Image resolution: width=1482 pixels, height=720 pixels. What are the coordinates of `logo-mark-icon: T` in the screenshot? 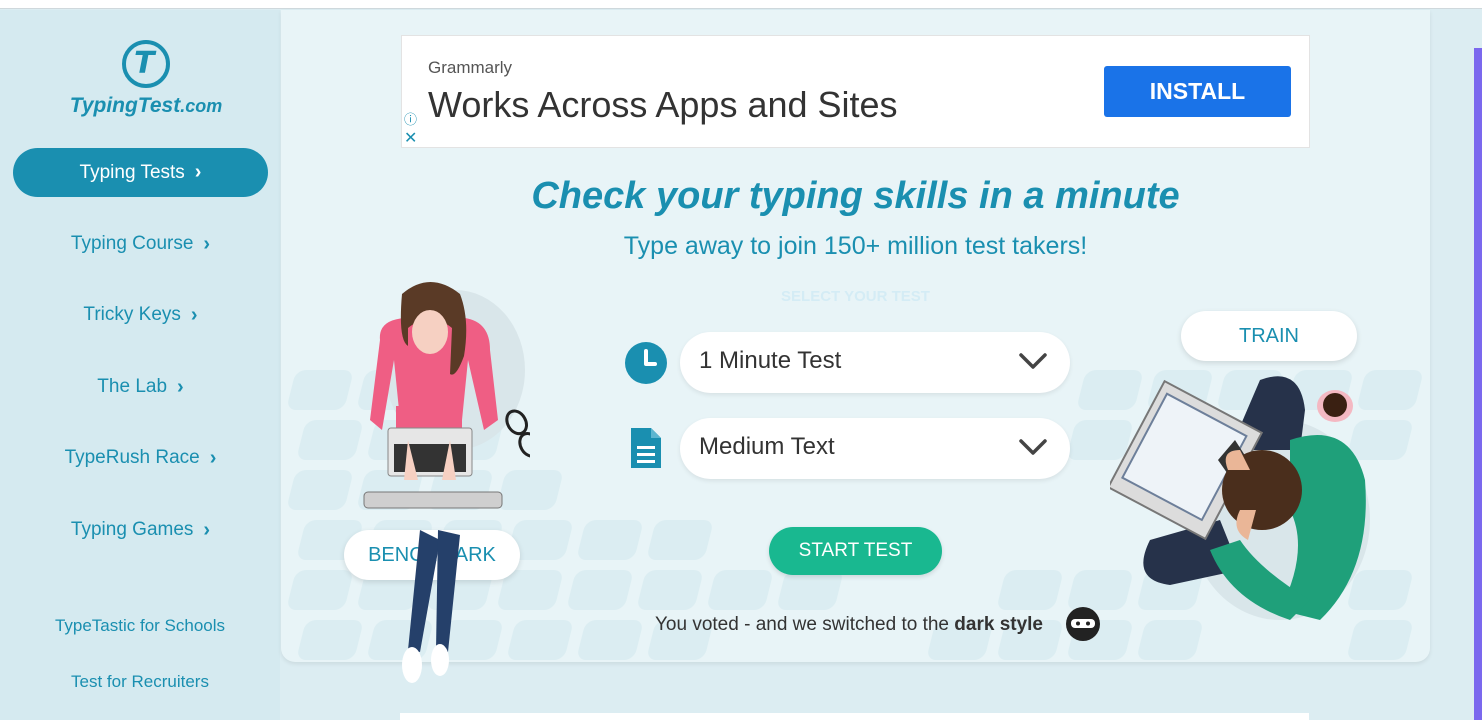 It's located at (146, 64).